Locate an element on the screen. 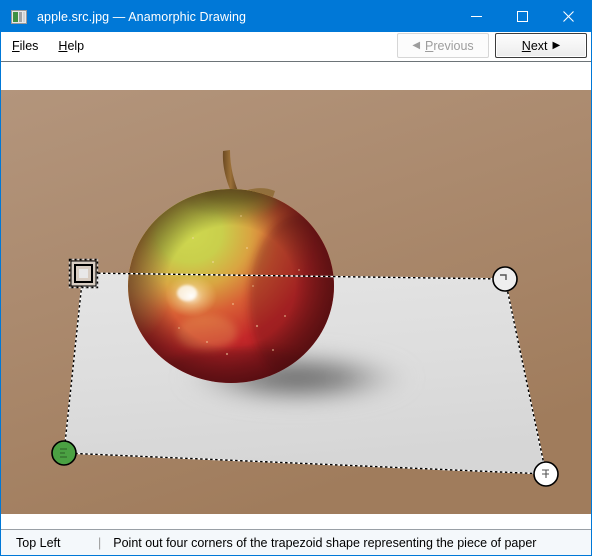  canvas-top-margin is located at coordinates (296, 76).